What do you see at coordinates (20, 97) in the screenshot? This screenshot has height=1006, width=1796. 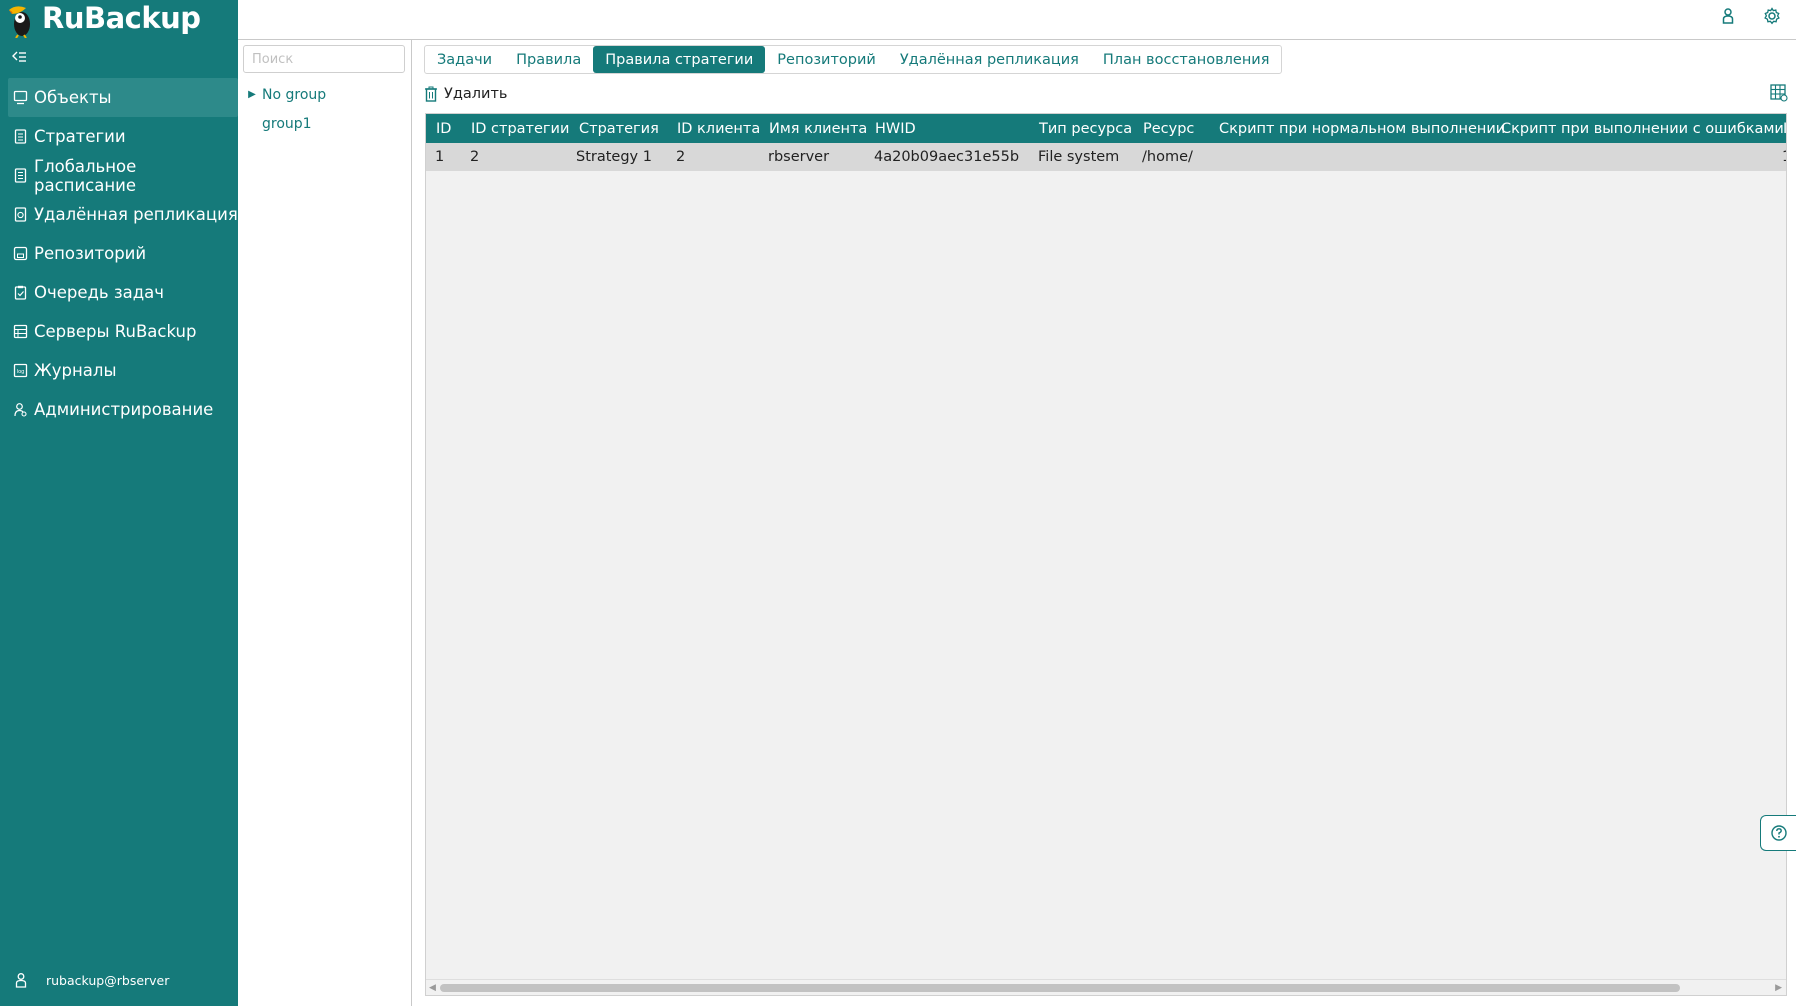 I see `monitor-icon` at bounding box center [20, 97].